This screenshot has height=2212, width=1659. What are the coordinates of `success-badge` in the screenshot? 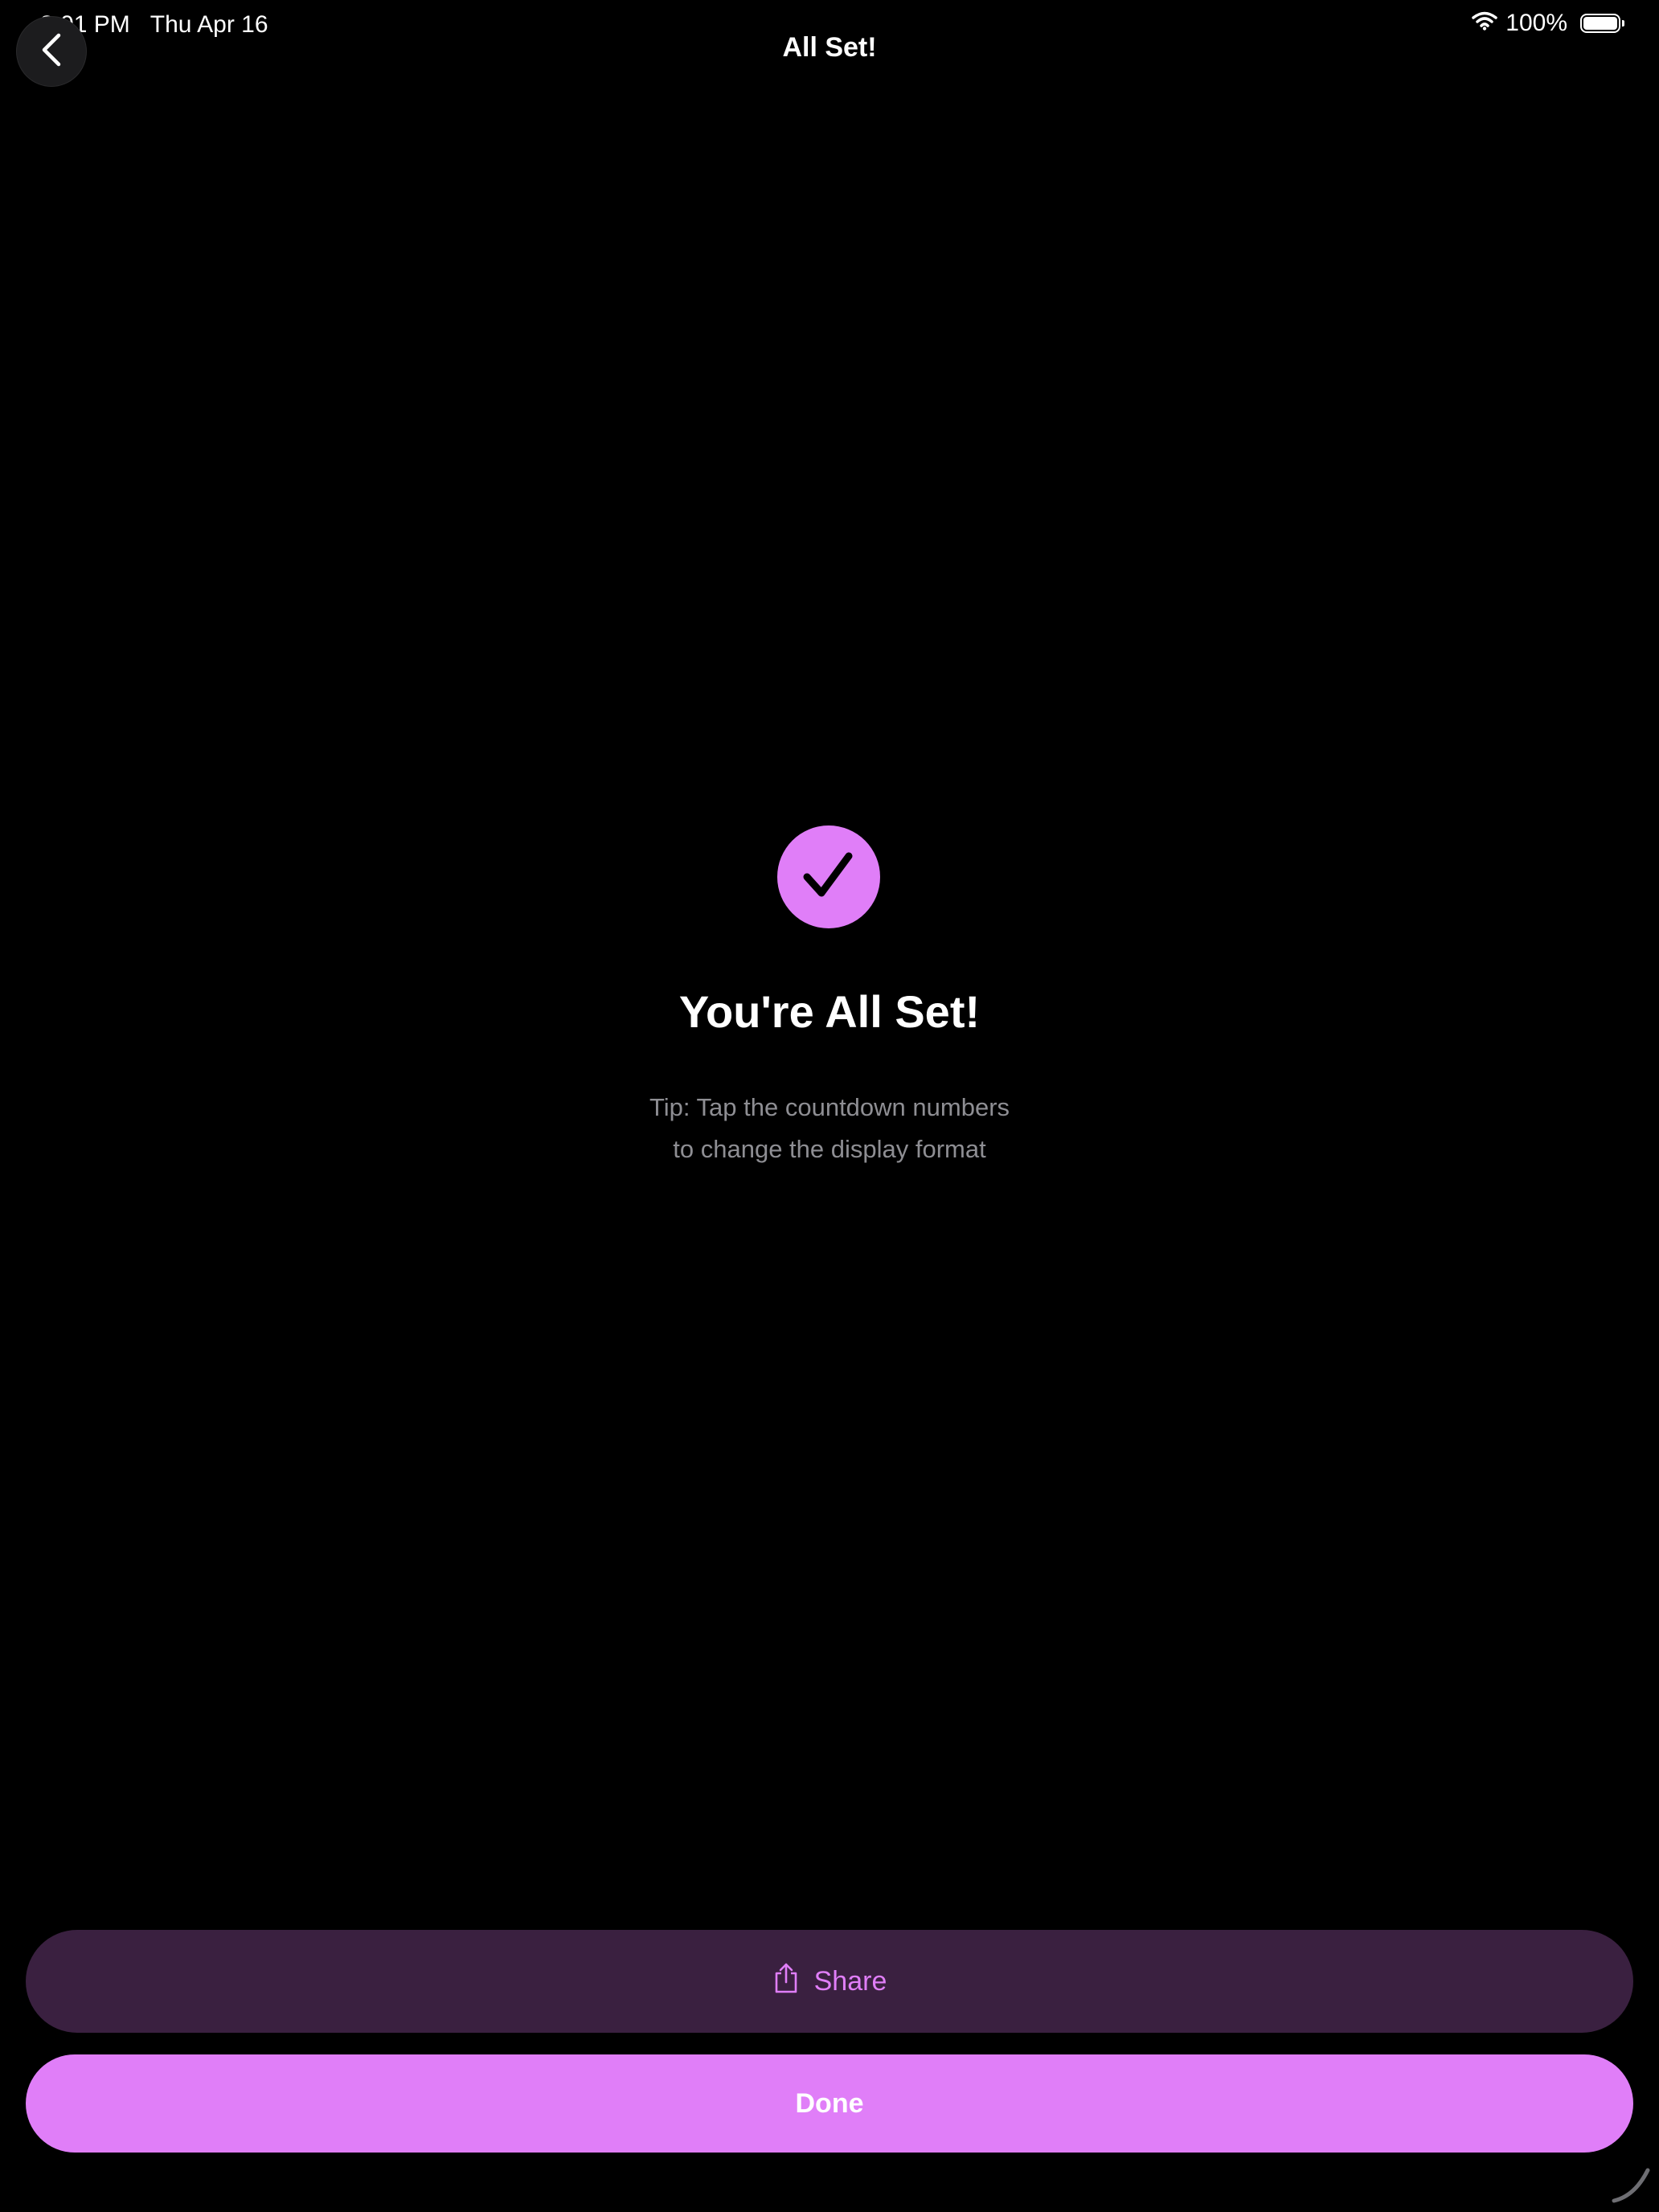 It's located at (828, 876).